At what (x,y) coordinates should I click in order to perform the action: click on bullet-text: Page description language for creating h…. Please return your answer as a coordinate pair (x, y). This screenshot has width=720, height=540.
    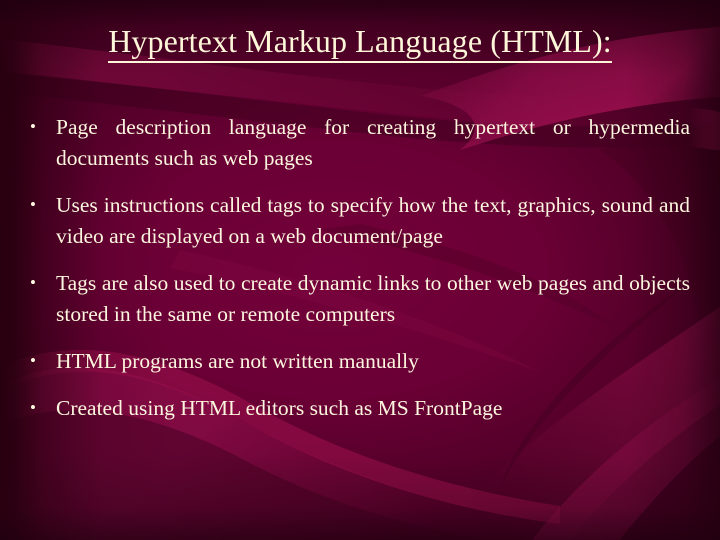
    Looking at the image, I should click on (373, 142).